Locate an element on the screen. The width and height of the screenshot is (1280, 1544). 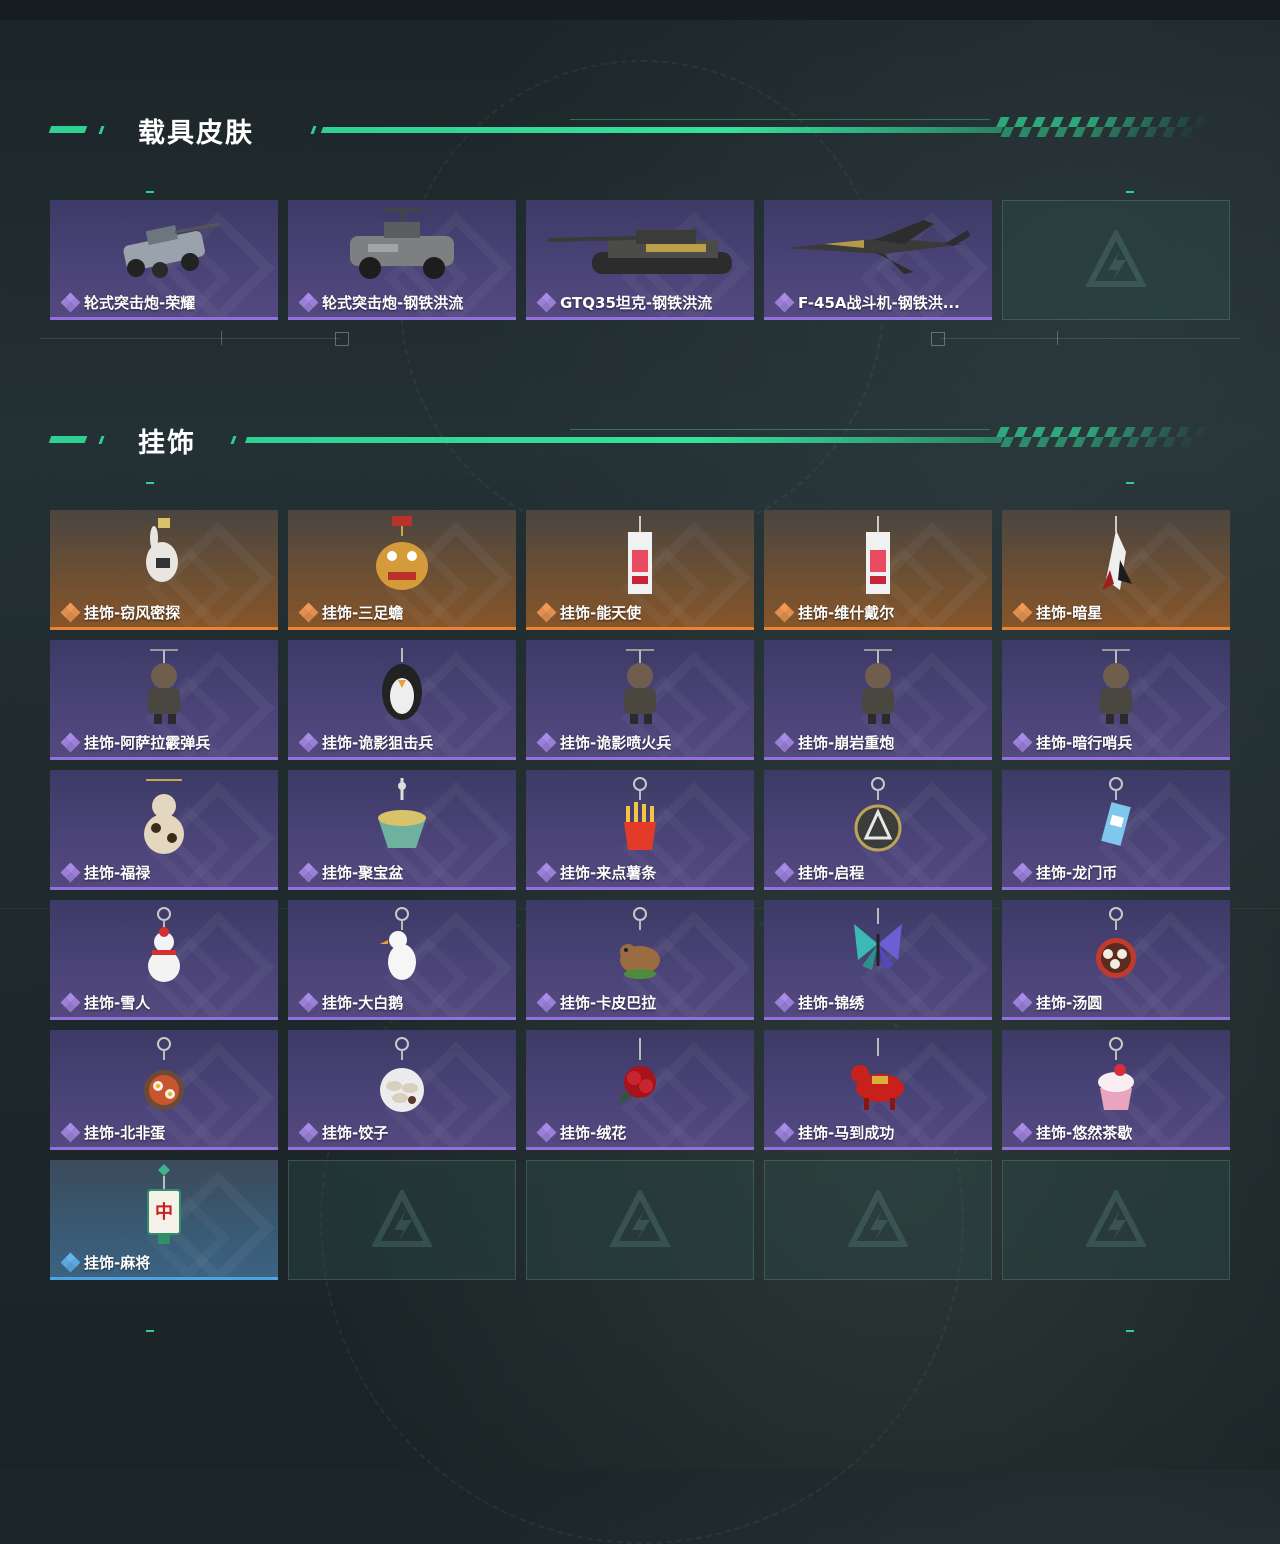
item-name: 挂饰-能天使 is located at coordinates (601, 613).